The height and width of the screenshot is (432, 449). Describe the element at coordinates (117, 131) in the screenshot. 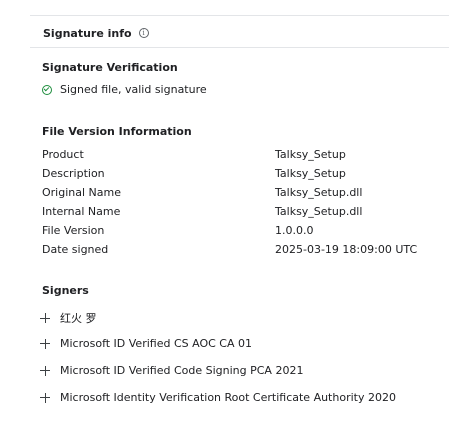

I see `file-version-title: File Version Information` at that location.